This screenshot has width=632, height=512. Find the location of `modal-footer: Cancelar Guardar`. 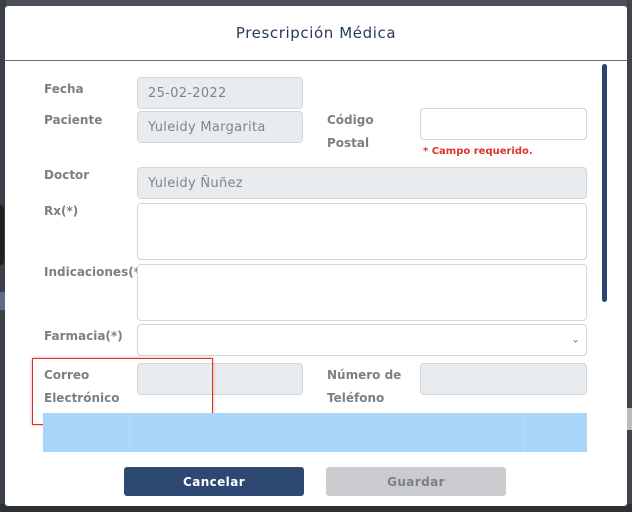

modal-footer: Cancelar Guardar is located at coordinates (316, 479).